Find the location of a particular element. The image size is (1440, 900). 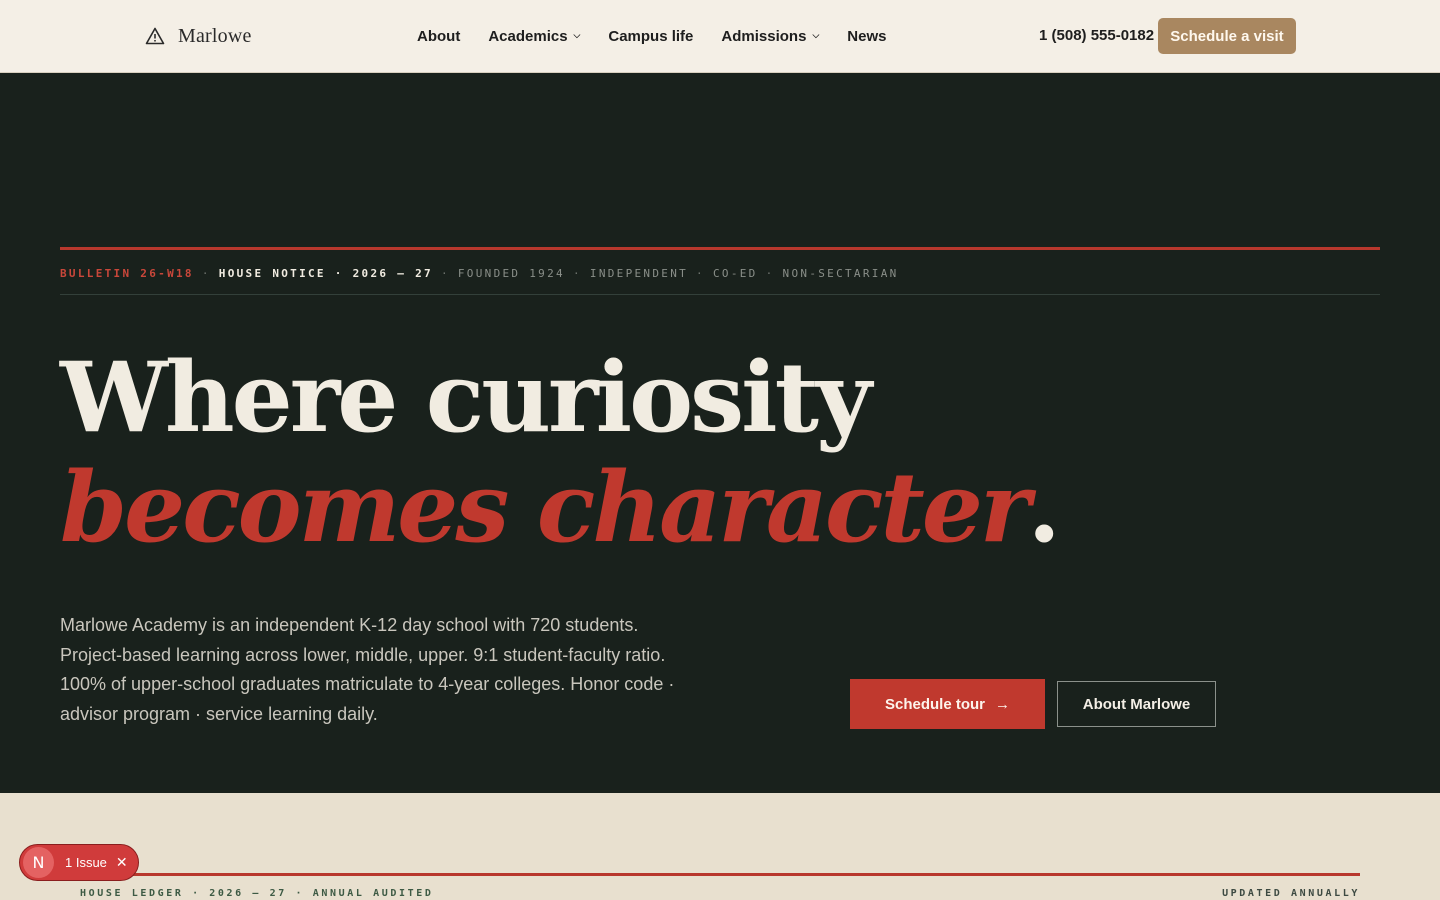

close-icon: ✕ is located at coordinates (122, 862).